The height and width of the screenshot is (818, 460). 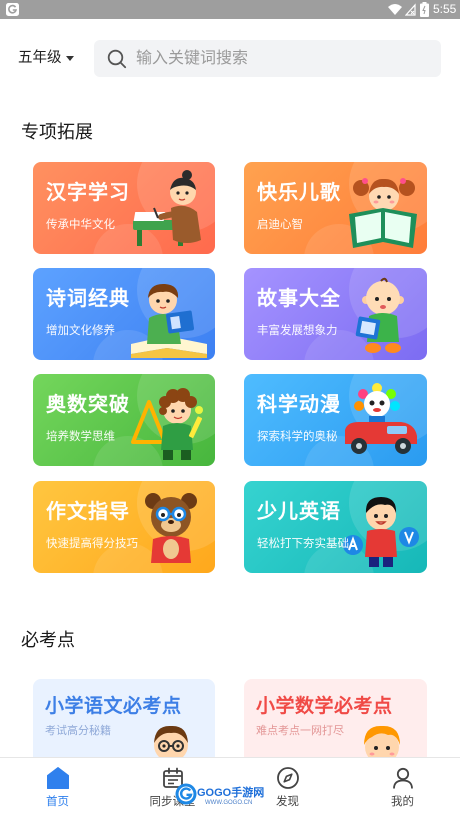 What do you see at coordinates (299, 193) in the screenshot?
I see `card-title: 快乐儿歌` at bounding box center [299, 193].